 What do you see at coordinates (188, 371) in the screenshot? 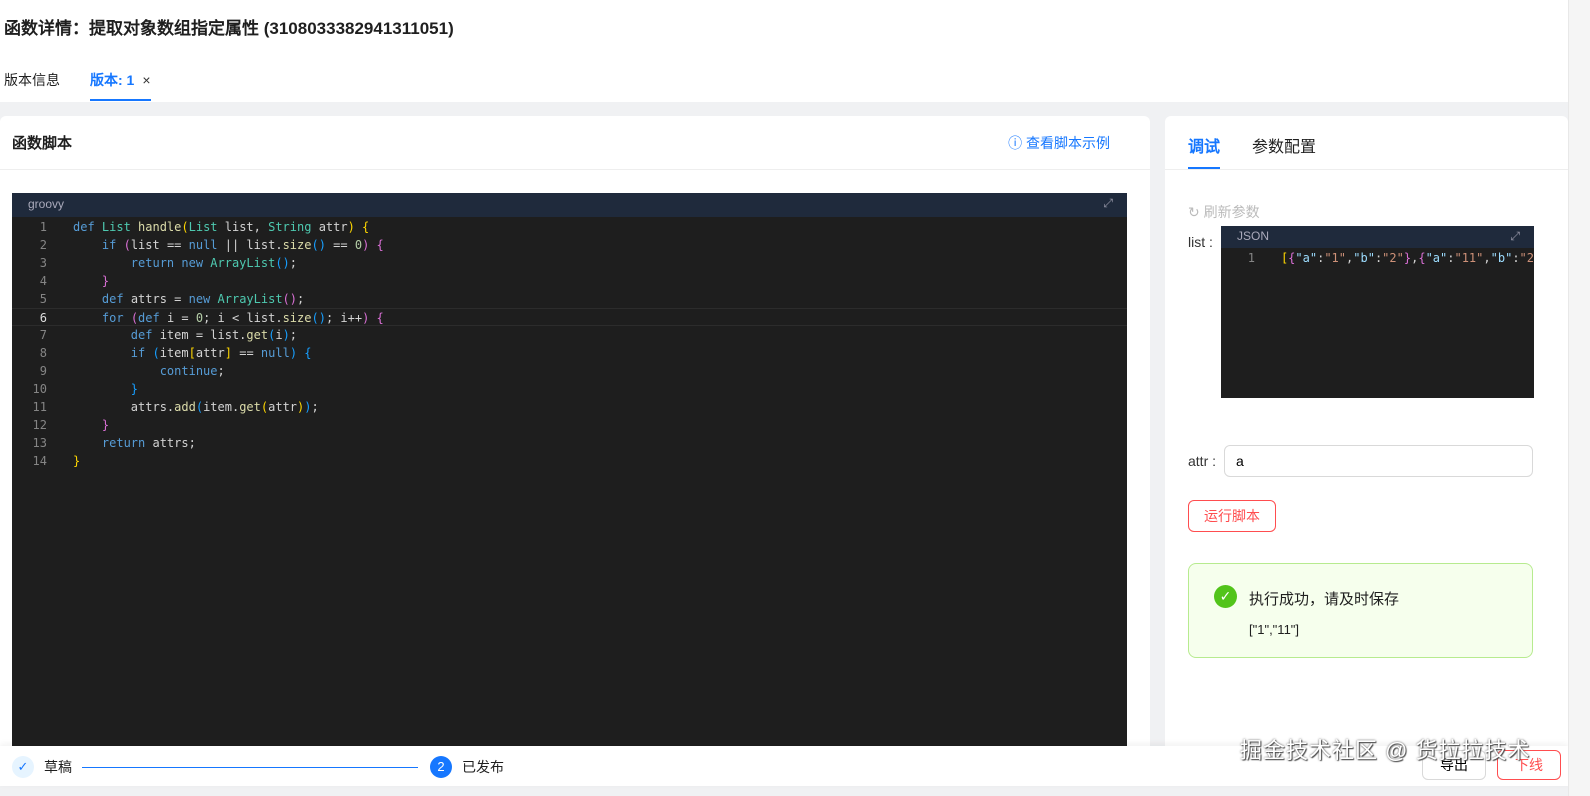
I see `code-token: continue` at bounding box center [188, 371].